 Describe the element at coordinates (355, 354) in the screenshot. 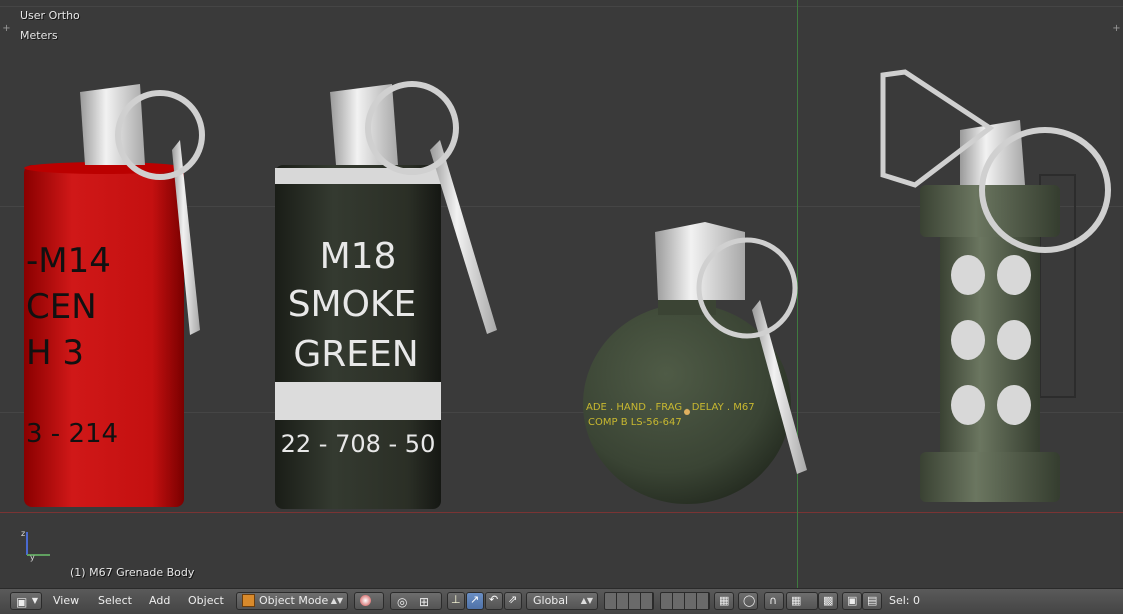

I see `canister-label-line: GREEN` at that location.